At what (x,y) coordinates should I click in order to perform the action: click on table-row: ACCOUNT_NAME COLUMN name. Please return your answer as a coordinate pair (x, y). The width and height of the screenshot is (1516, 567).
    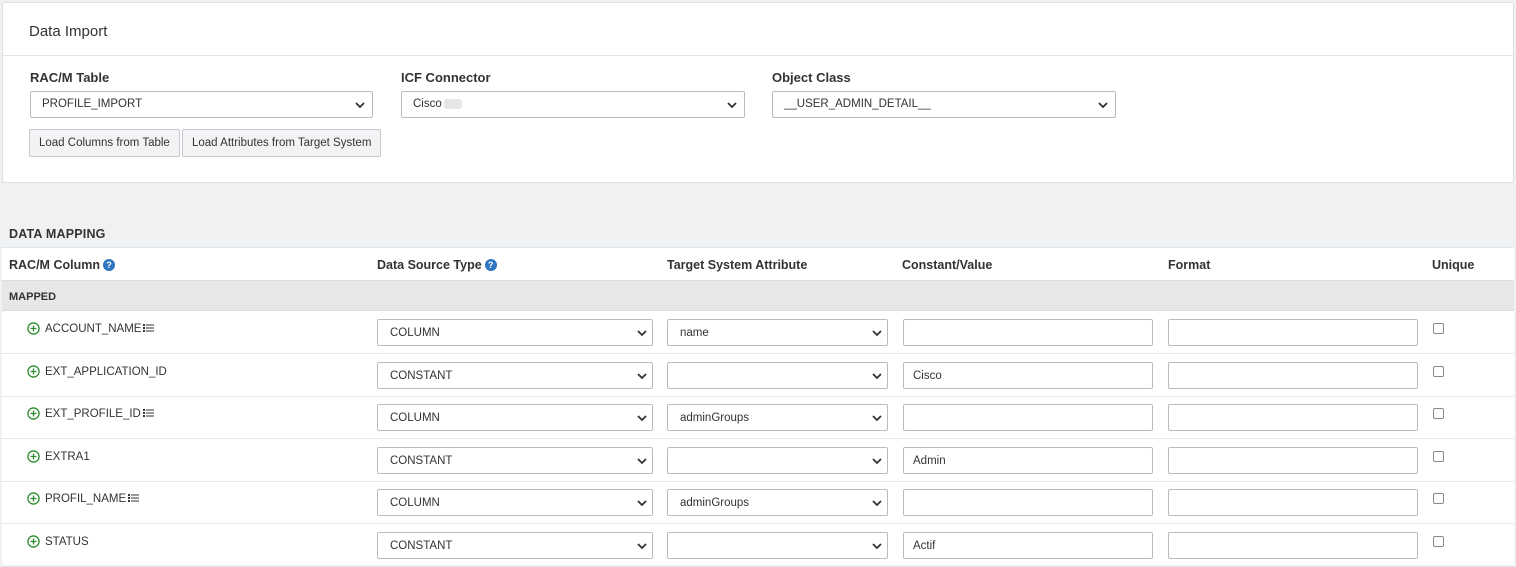
    Looking at the image, I should click on (758, 333).